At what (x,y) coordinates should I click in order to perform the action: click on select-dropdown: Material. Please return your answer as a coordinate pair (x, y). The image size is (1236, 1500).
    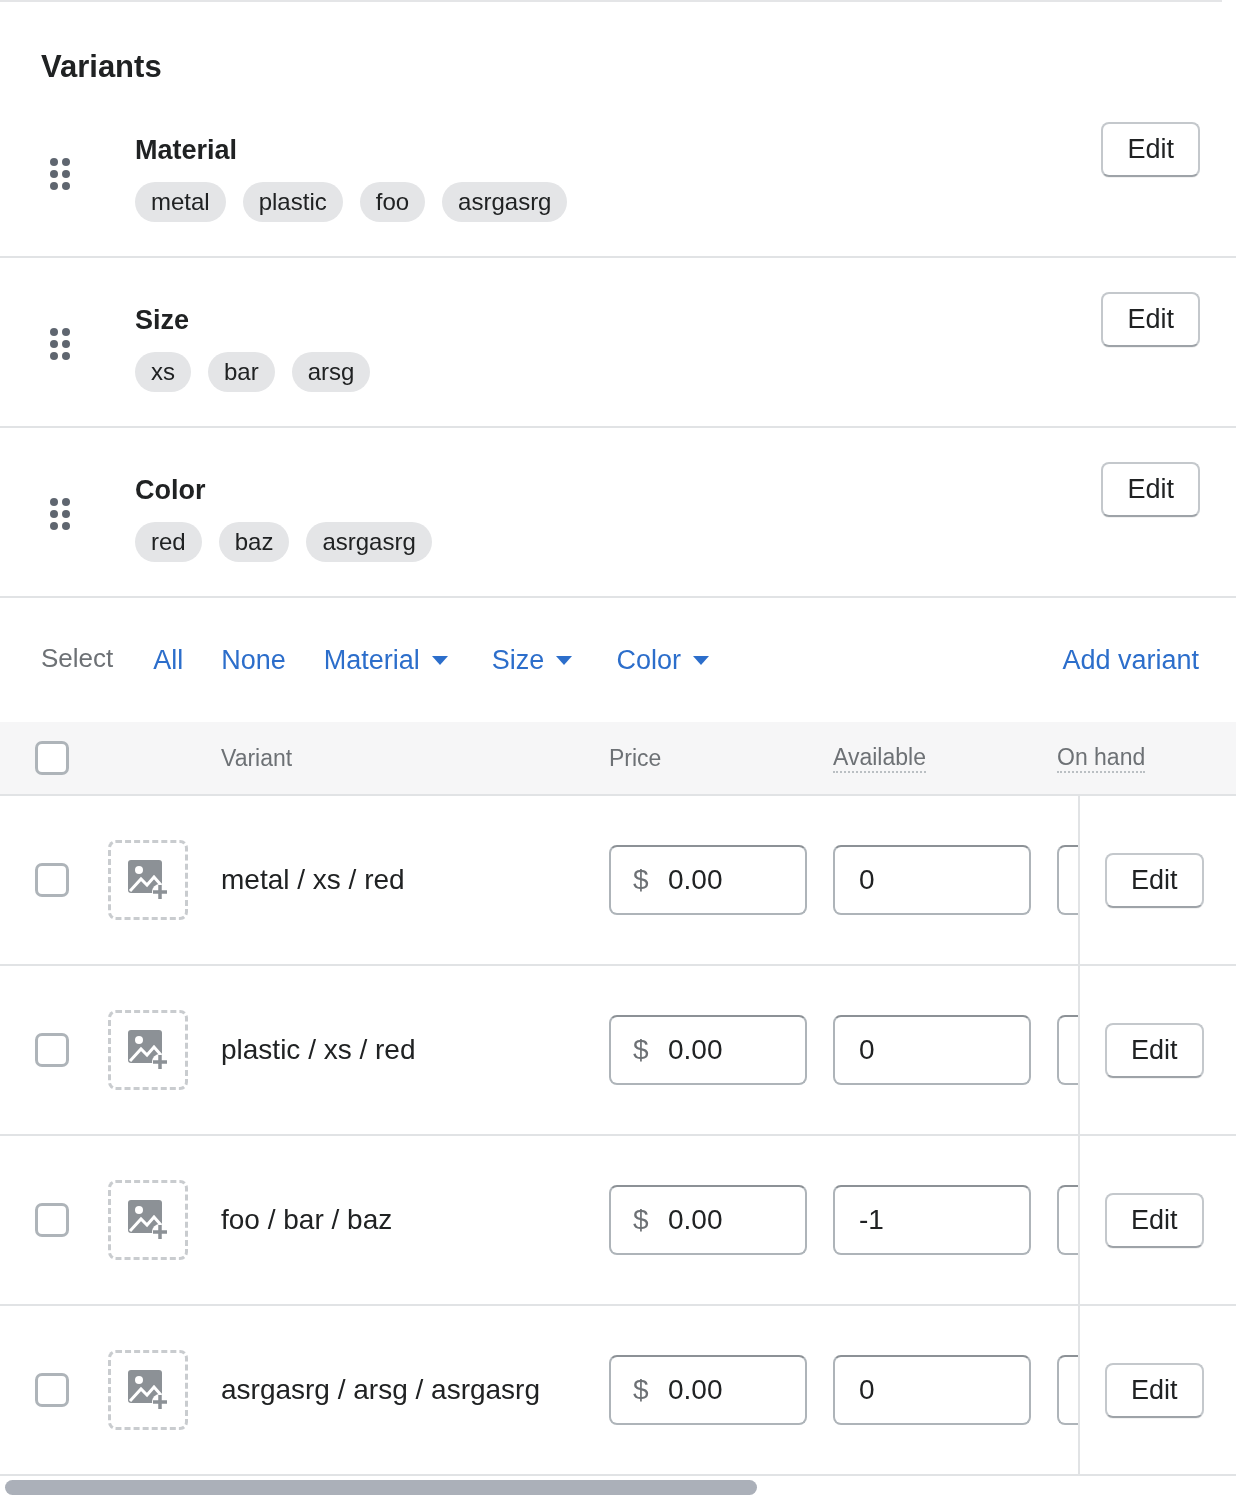
    Looking at the image, I should click on (385, 660).